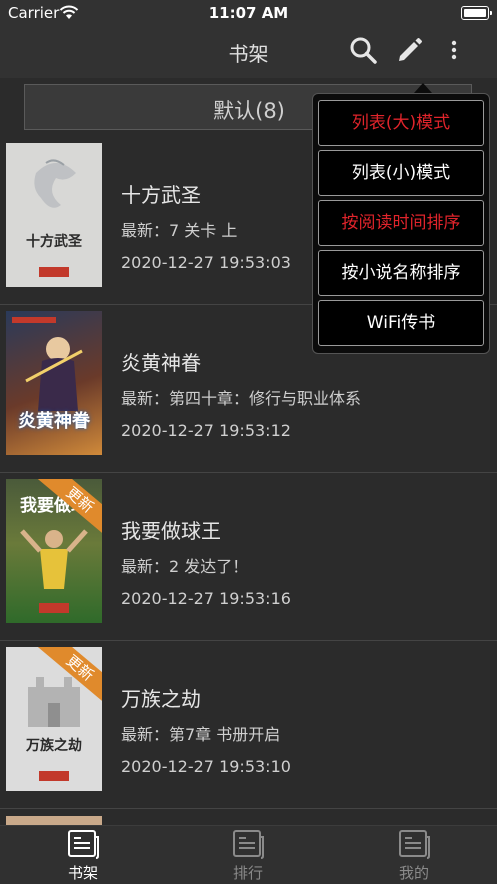  I want to click on book-cover: 十方武圣, so click(54, 215).